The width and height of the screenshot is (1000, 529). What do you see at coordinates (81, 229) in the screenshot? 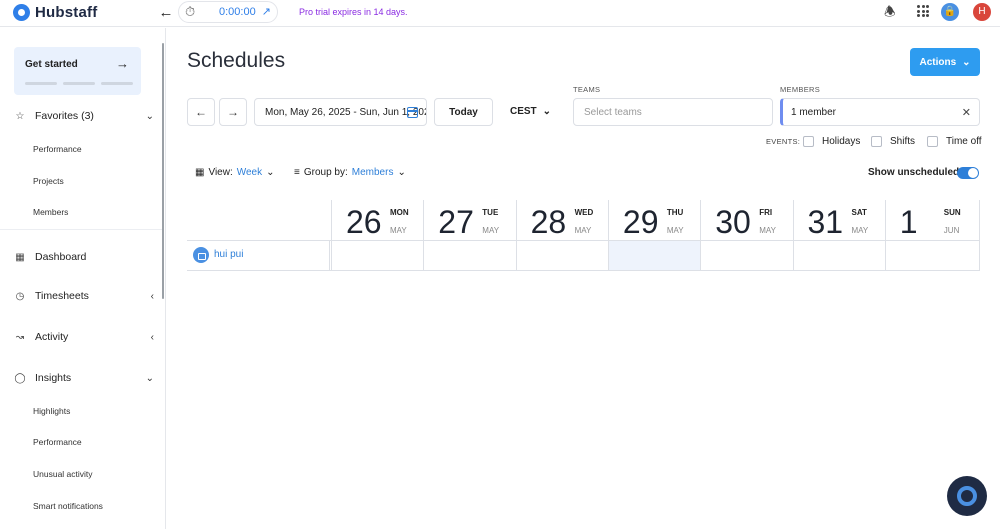
I see `sidebar-divider` at bounding box center [81, 229].